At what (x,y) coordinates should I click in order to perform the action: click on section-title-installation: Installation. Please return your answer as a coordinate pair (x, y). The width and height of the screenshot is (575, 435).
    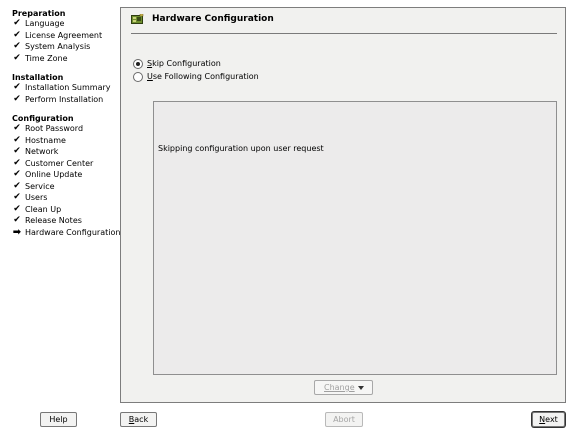
    Looking at the image, I should click on (38, 77).